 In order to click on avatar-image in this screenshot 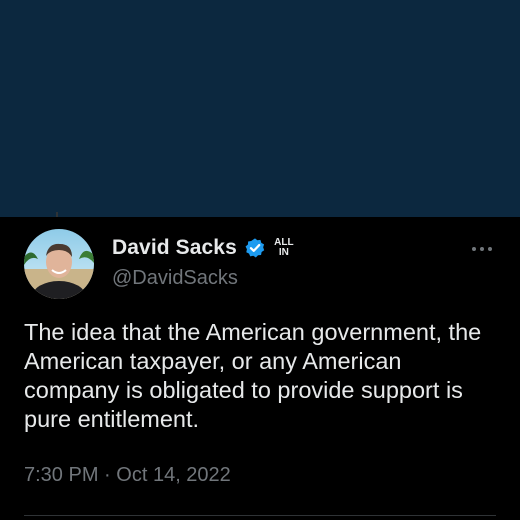, I will do `click(59, 264)`.